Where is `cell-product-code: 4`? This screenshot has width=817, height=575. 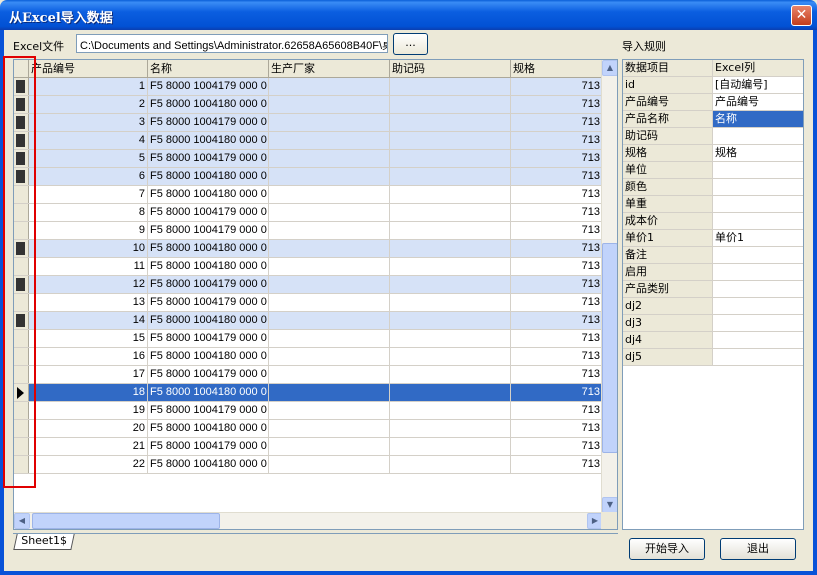 cell-product-code: 4 is located at coordinates (88, 140).